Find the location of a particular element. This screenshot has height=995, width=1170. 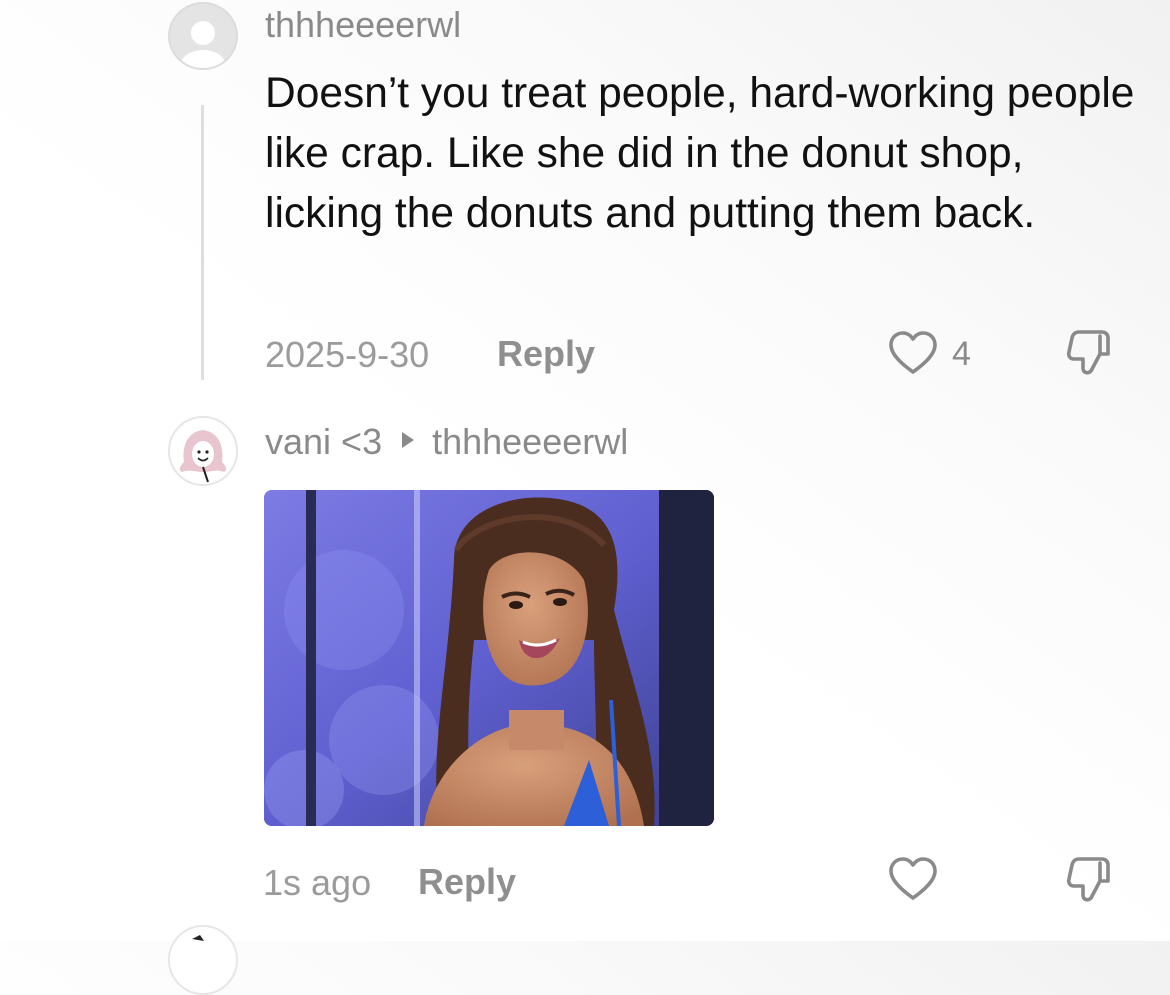

thread-line is located at coordinates (202, 242).